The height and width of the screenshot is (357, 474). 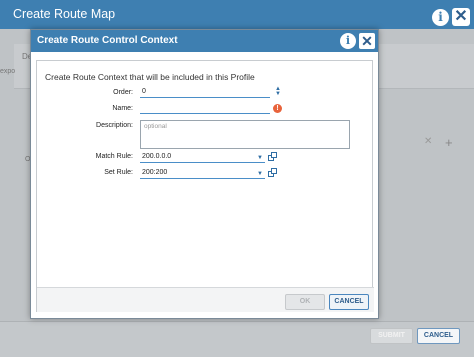 What do you see at coordinates (428, 141) in the screenshot?
I see `remove-icon: ✕` at bounding box center [428, 141].